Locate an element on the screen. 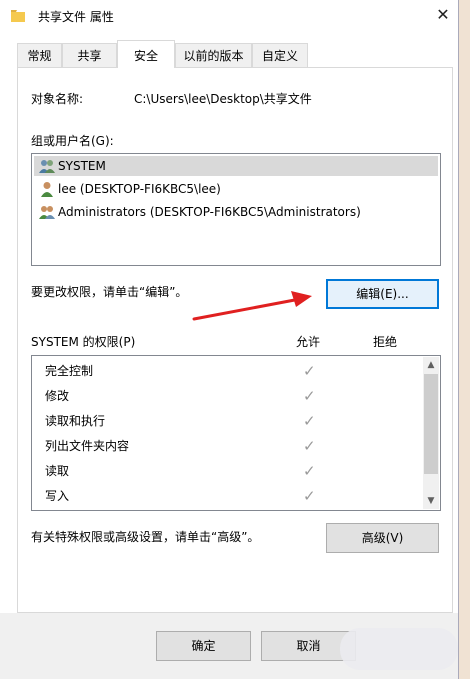 Image resolution: width=470 pixels, height=679 pixels. permission-name: 列出文件夹内容 is located at coordinates (87, 446).